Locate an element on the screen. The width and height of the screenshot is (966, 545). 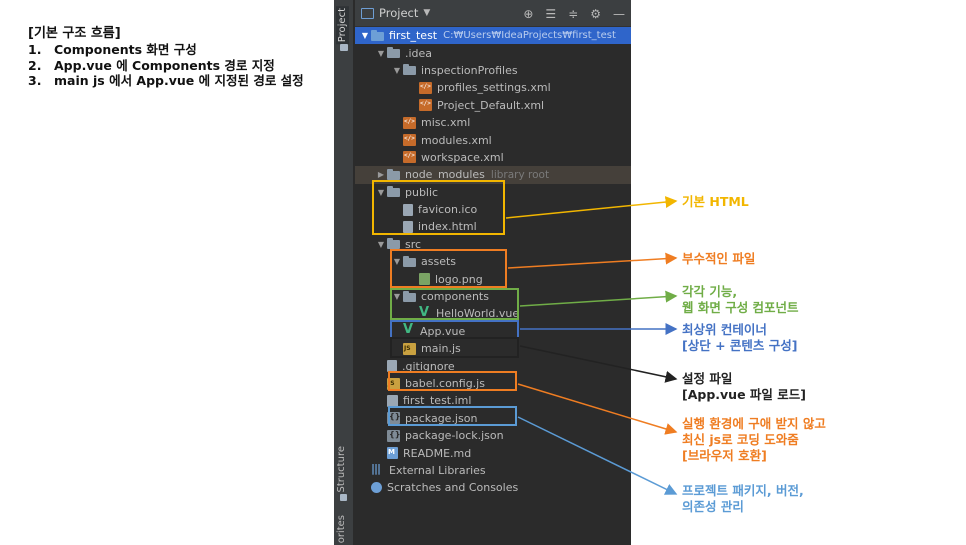
tree-row: ▶ node_modules library root is located at coordinates (493, 175).